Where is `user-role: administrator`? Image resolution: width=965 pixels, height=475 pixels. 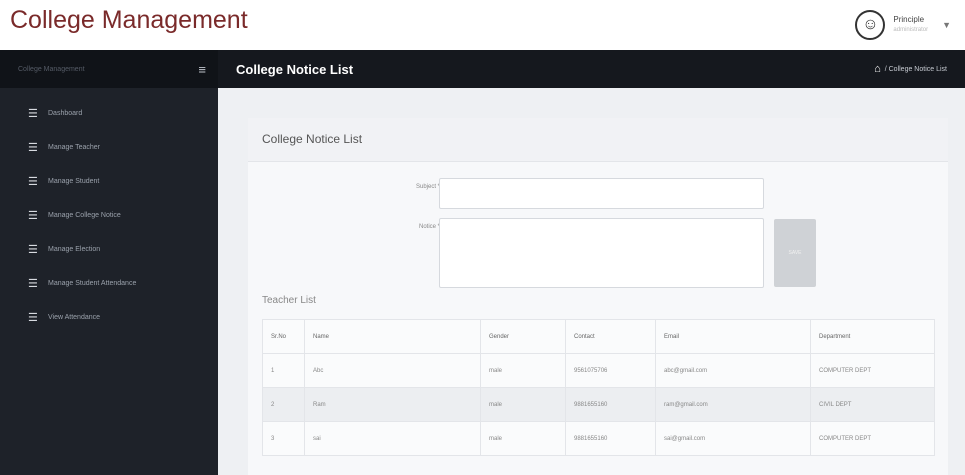 user-role: administrator is located at coordinates (911, 30).